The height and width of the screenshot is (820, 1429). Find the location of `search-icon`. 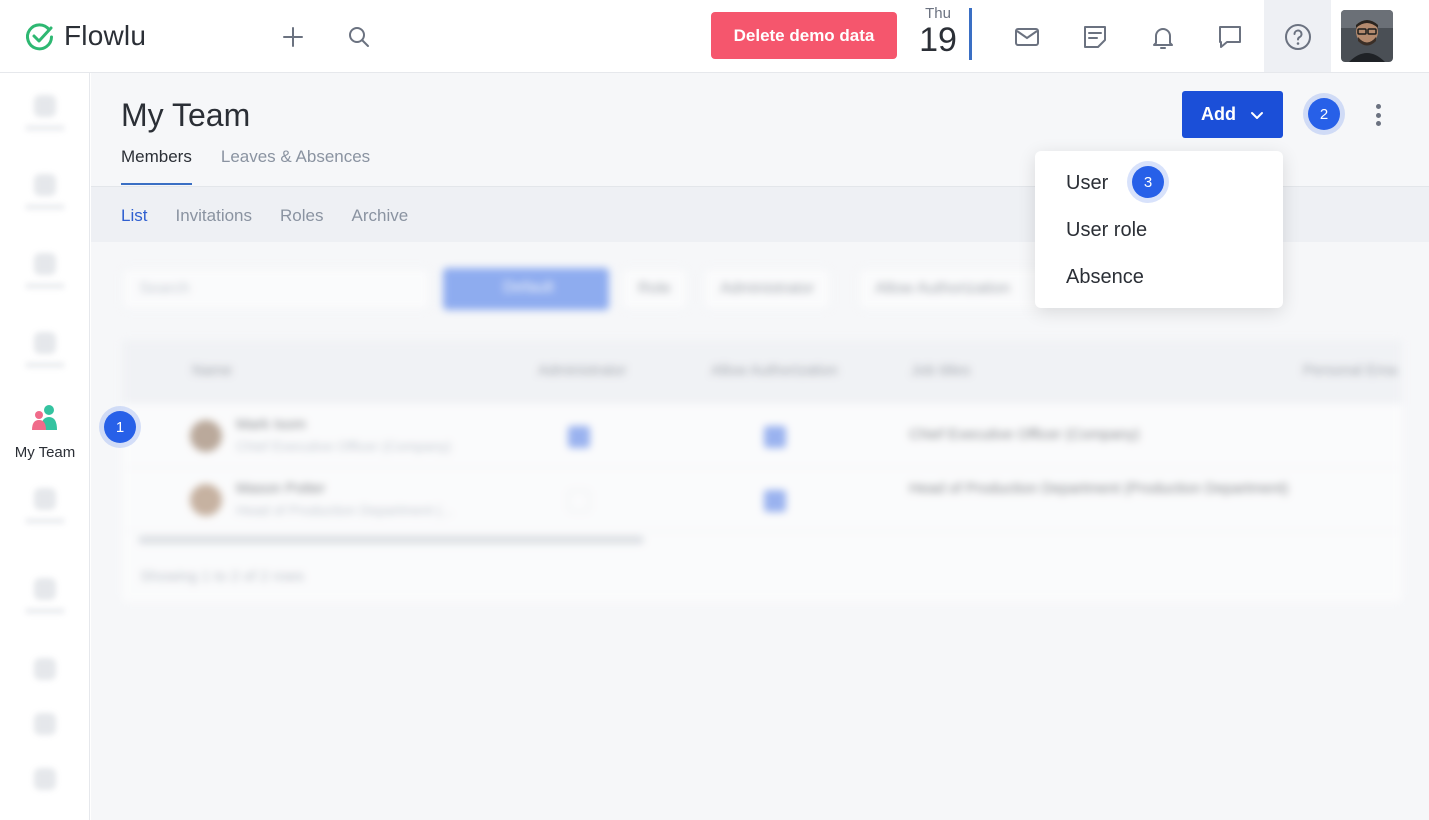

search-icon is located at coordinates (359, 37).